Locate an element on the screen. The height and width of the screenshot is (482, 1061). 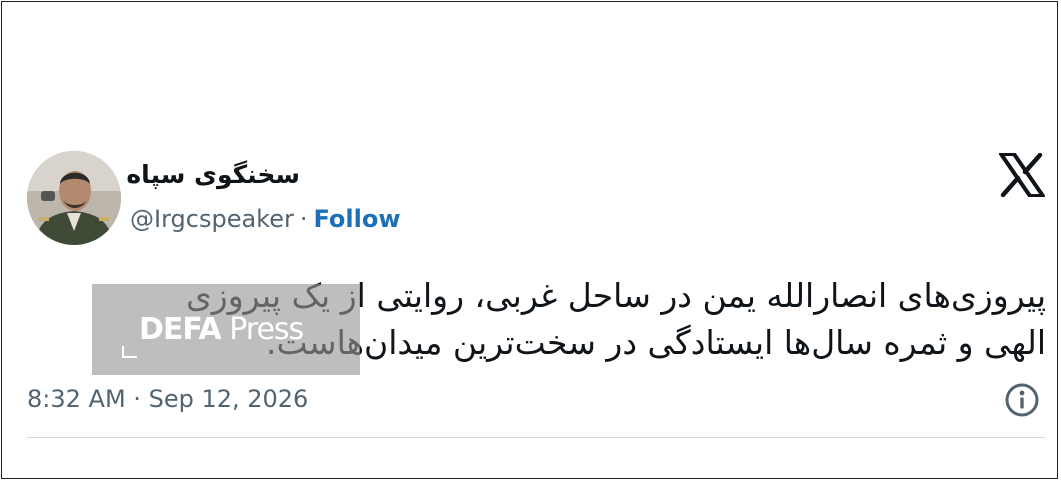
watermark-text: DEFA Press is located at coordinates (221, 329).